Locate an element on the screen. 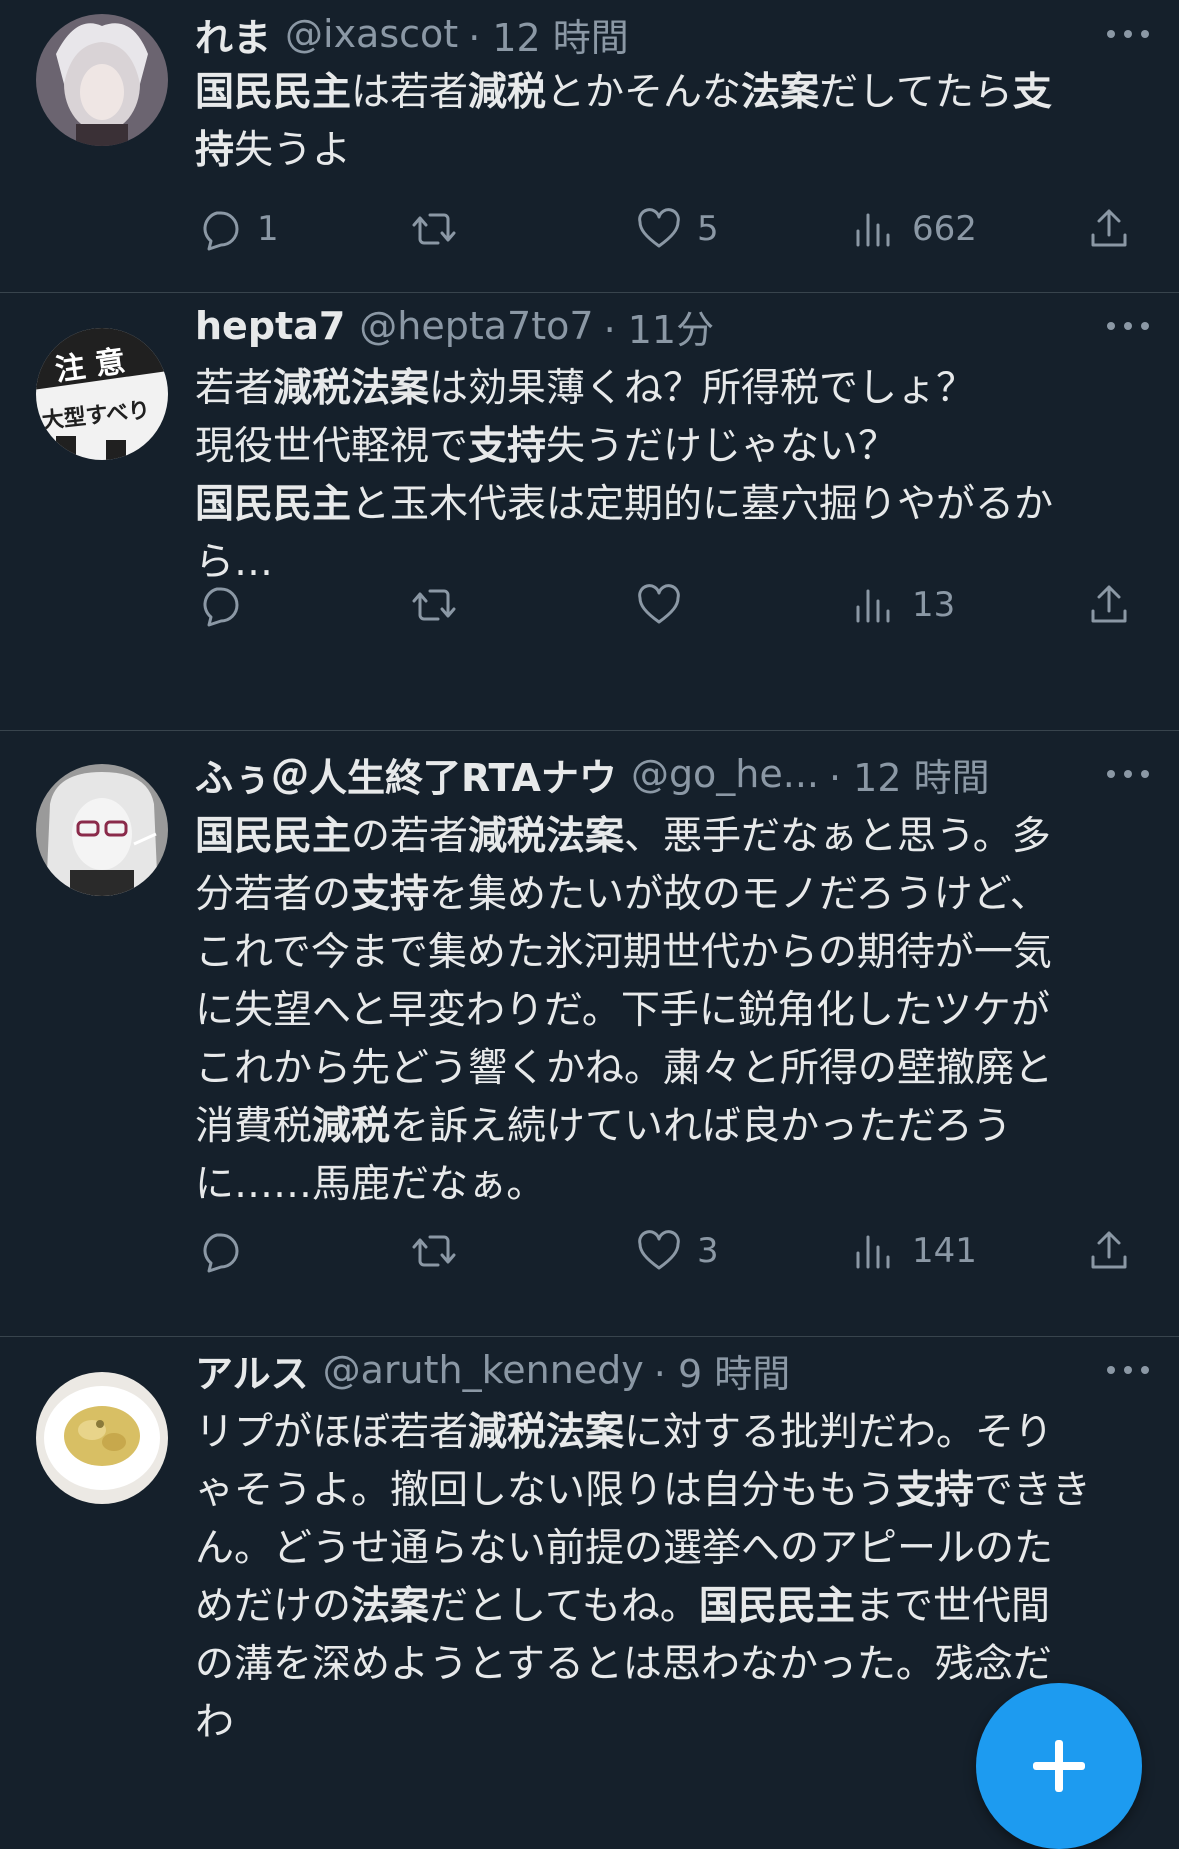  highlighted-keyword: 支 is located at coordinates (1032, 92).